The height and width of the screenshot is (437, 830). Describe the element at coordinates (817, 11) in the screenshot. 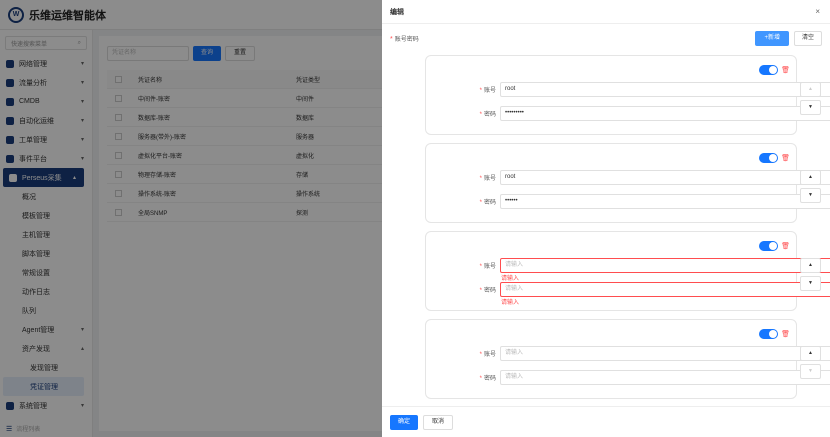

I see `close-icon: ×` at that location.